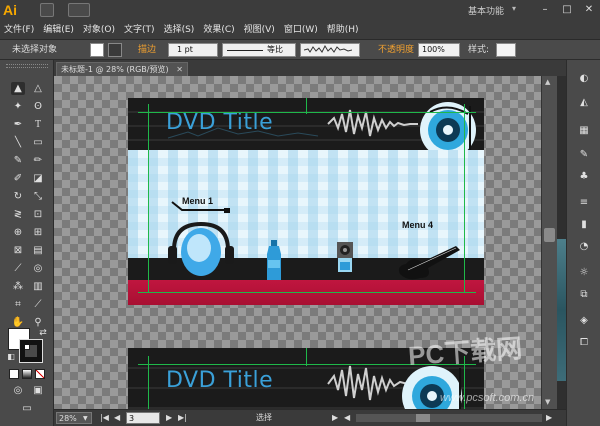 The image size is (600, 426). Describe the element at coordinates (38, 142) in the screenshot. I see `rectangle-tool-icon: ▭` at that location.